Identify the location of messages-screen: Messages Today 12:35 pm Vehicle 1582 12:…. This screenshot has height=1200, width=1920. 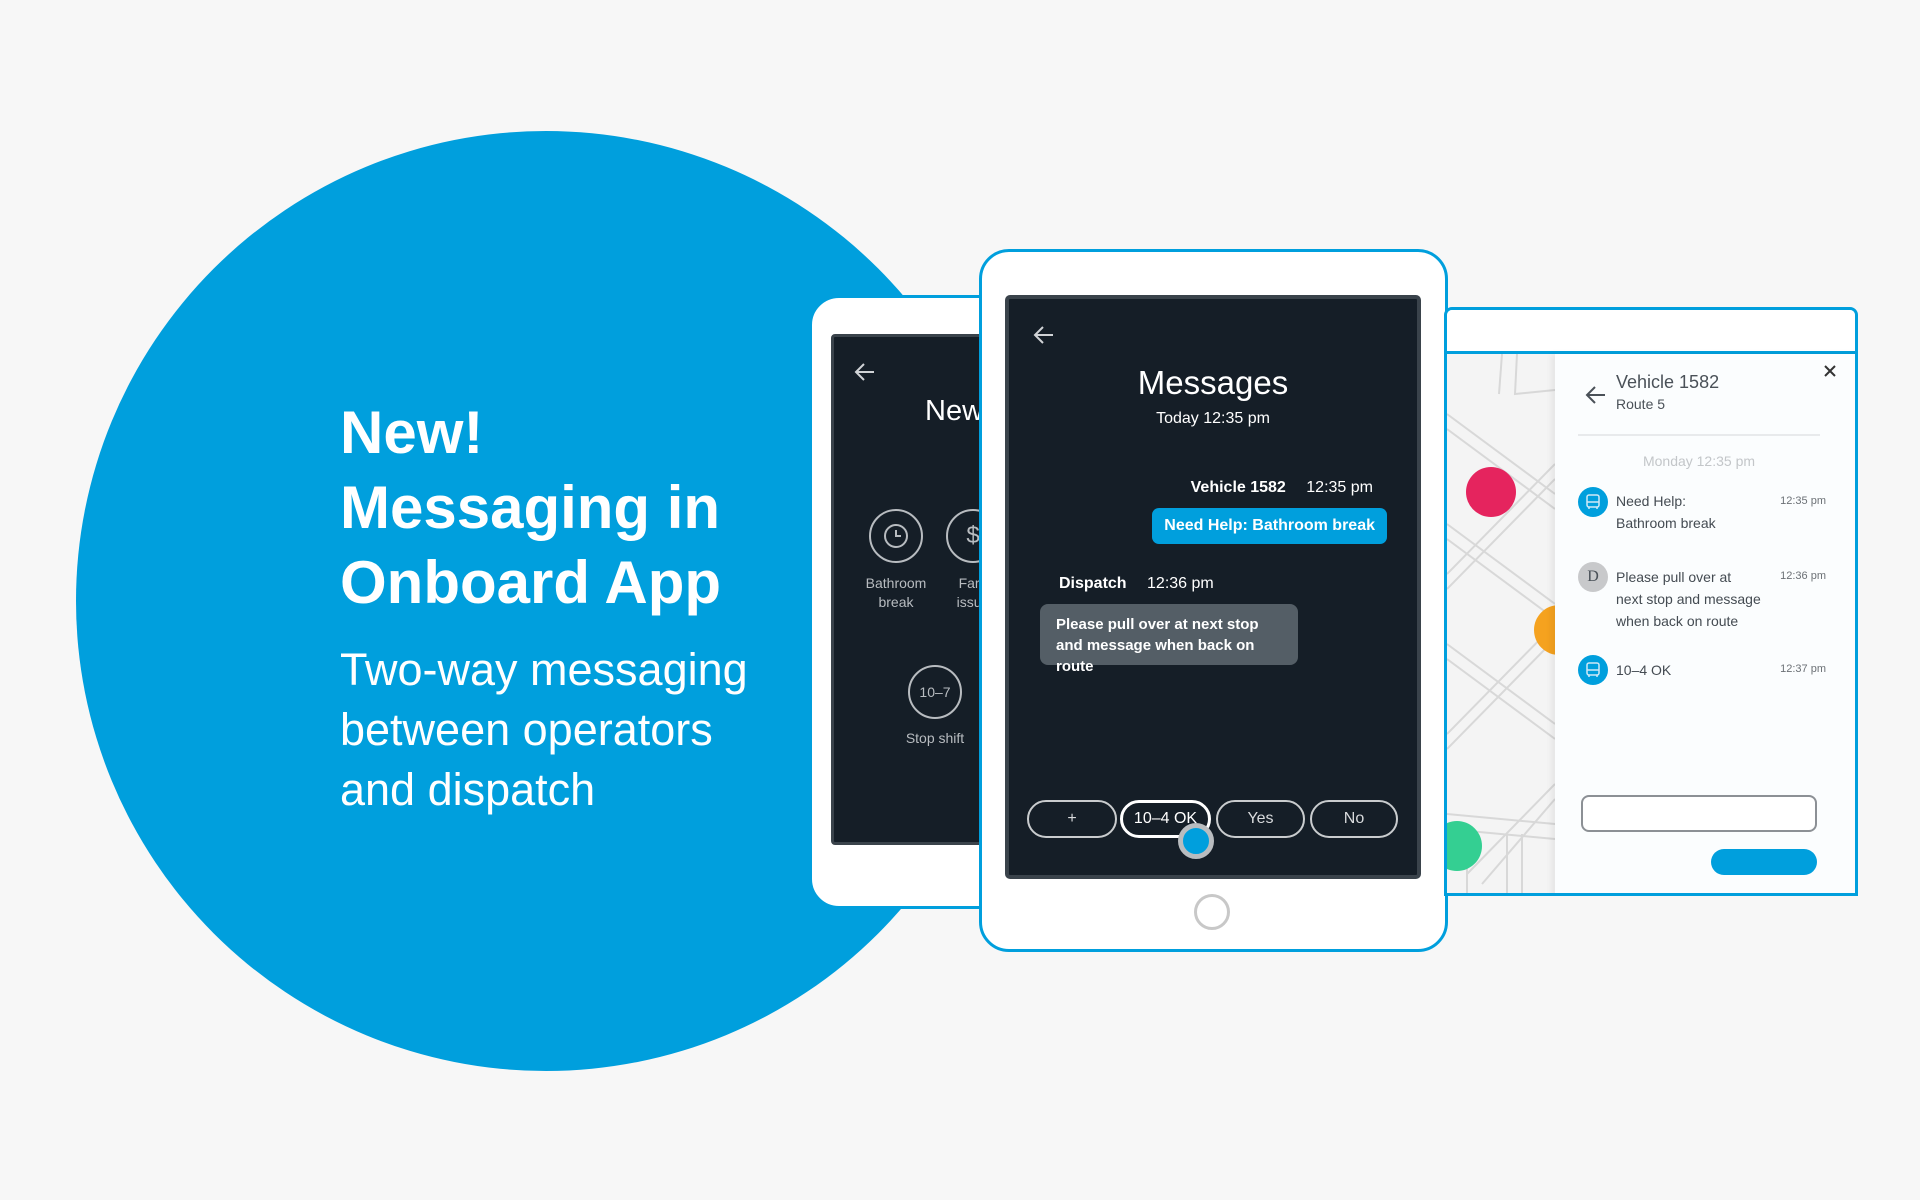
(1213, 587).